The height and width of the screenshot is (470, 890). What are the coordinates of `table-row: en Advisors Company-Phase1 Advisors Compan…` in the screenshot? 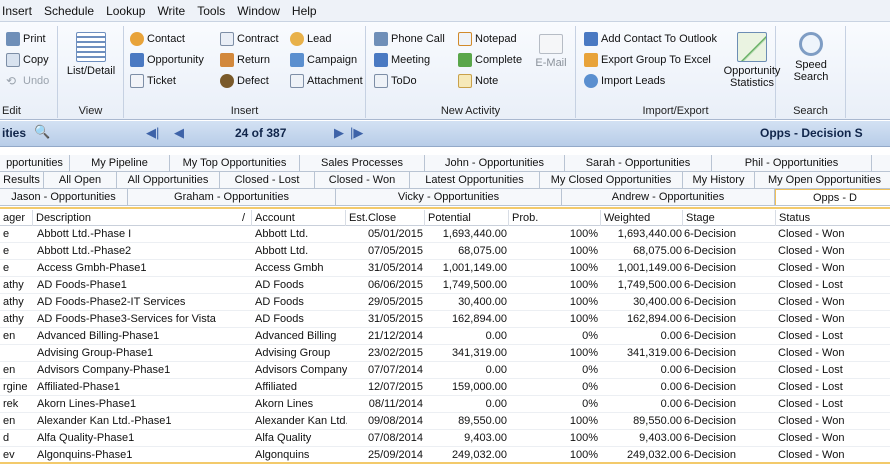 It's located at (445, 370).